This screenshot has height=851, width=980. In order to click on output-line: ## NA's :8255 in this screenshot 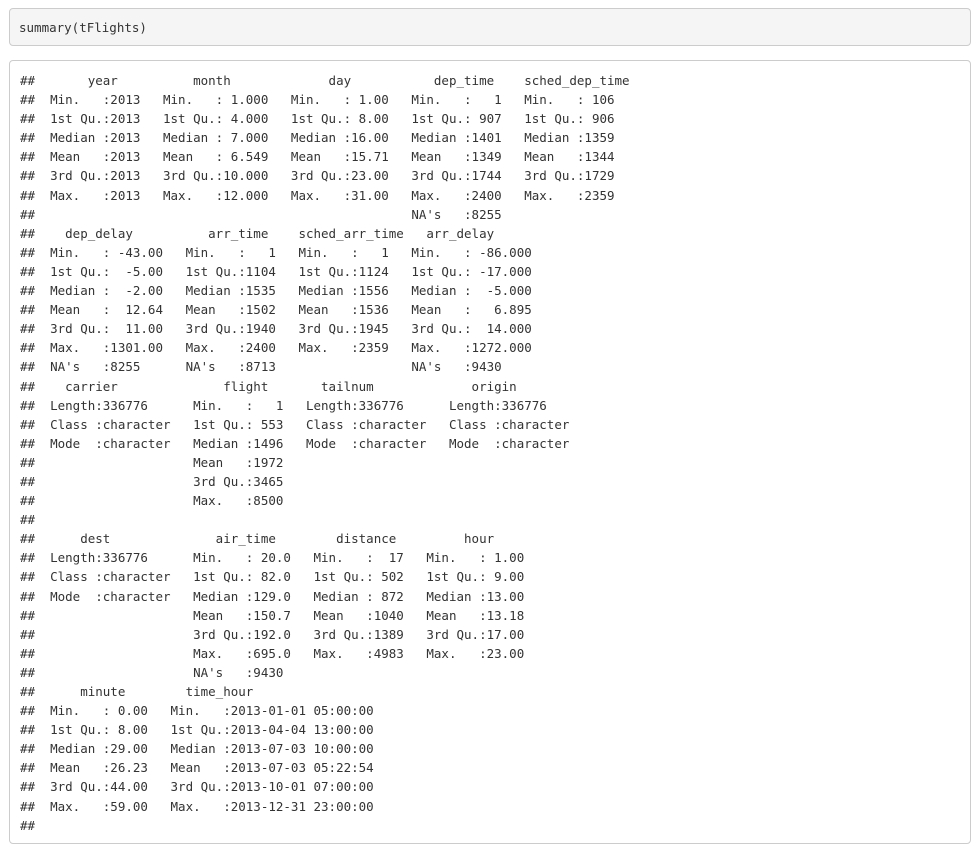, I will do `click(325, 214)`.